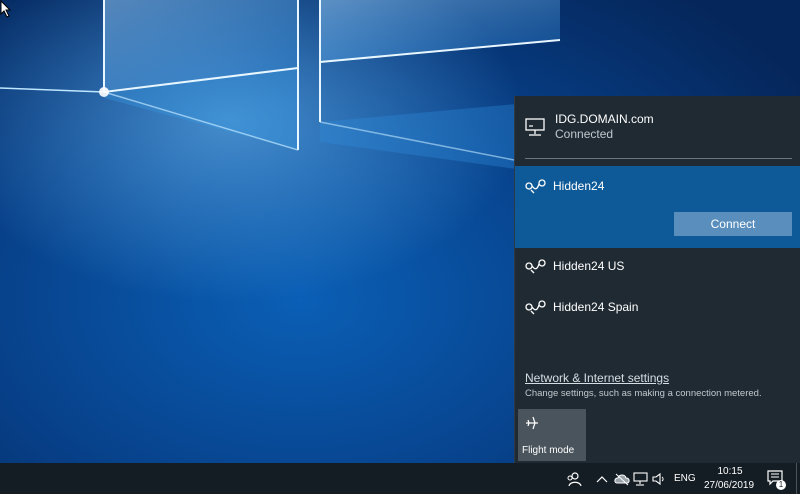 This screenshot has width=800, height=494. What do you see at coordinates (400, 478) in the screenshot?
I see `taskbar: ENG 10:15 27/06/2019 1` at bounding box center [400, 478].